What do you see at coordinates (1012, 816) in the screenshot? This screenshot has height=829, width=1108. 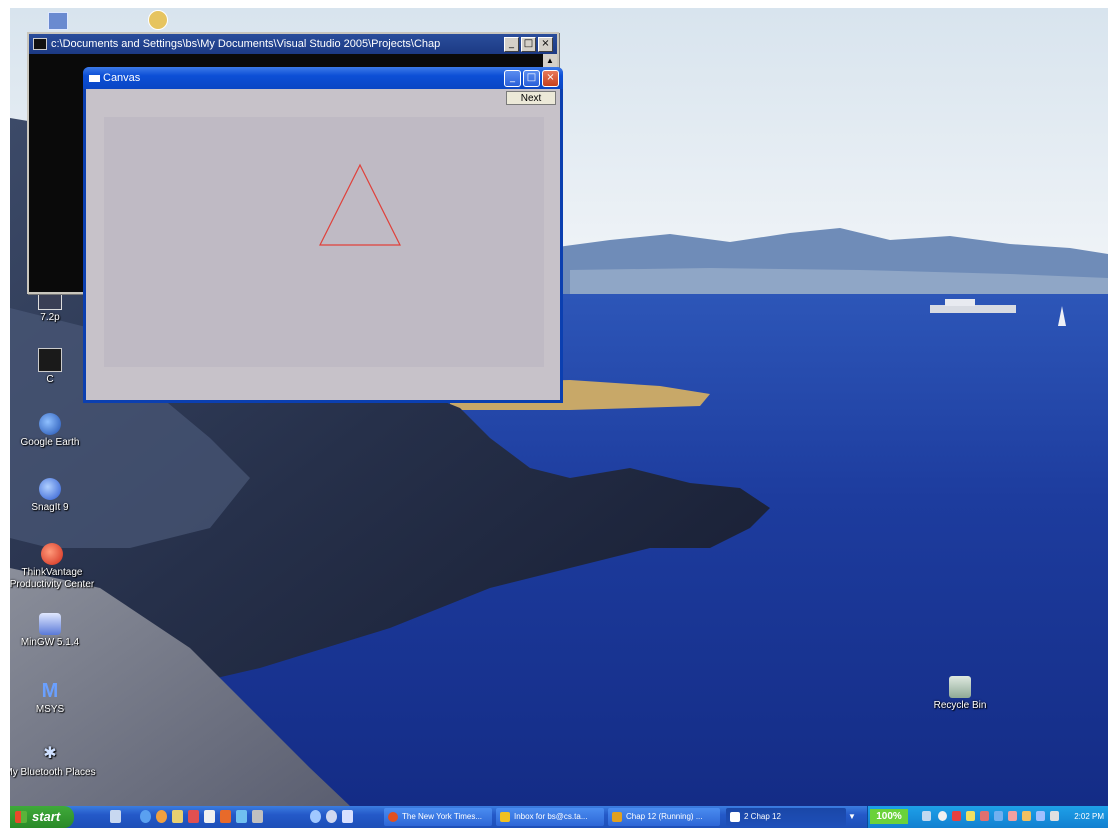 I see `tray-wireless-icon` at bounding box center [1012, 816].